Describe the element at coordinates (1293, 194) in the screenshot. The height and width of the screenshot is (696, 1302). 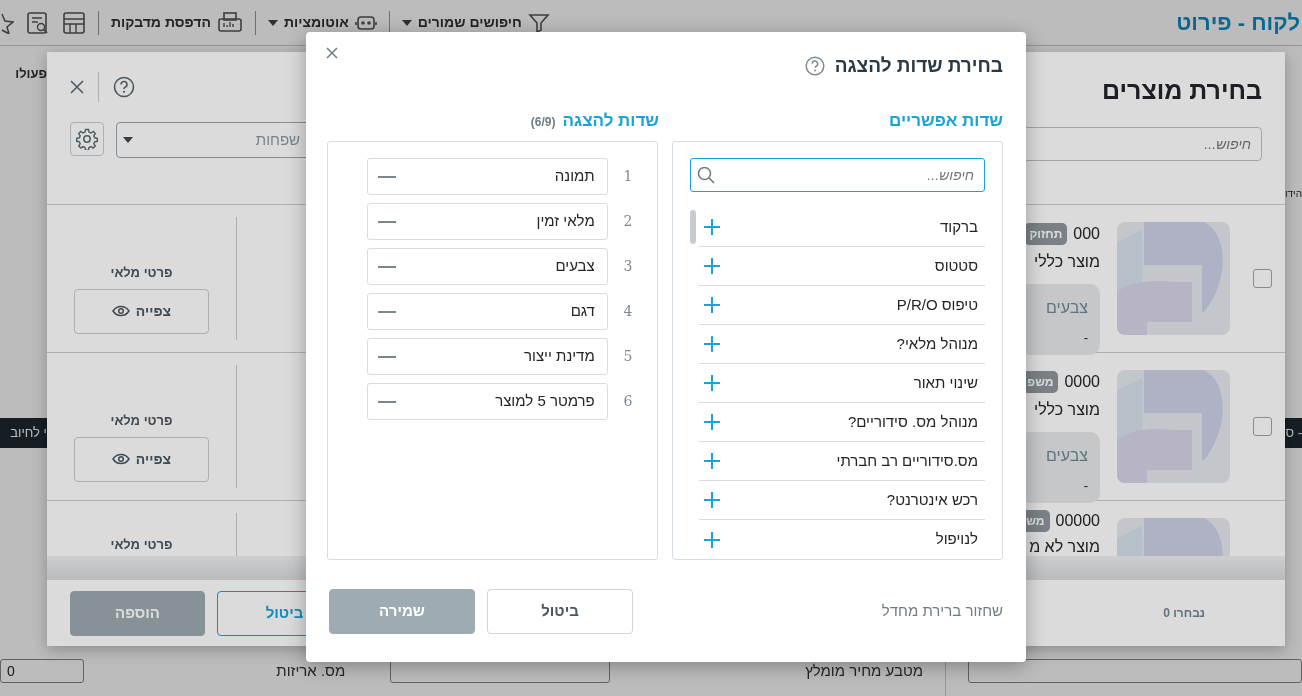
I see `column-label: הידו` at that location.